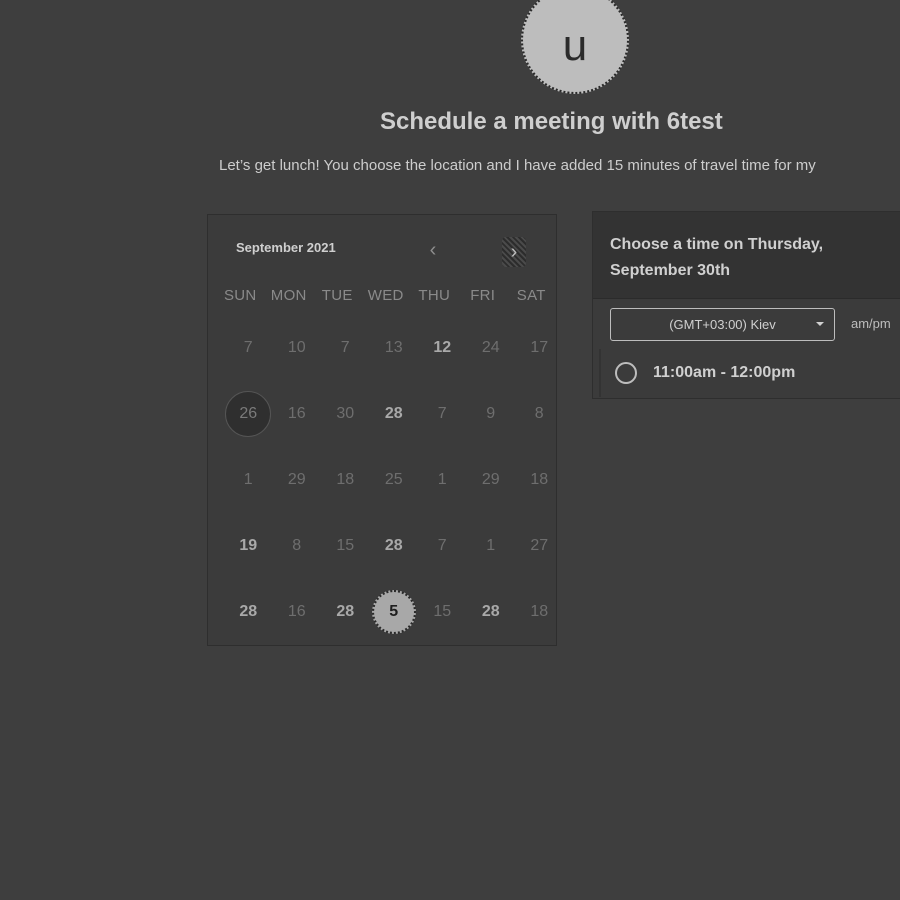  I want to click on weekday-label: MON, so click(288, 295).